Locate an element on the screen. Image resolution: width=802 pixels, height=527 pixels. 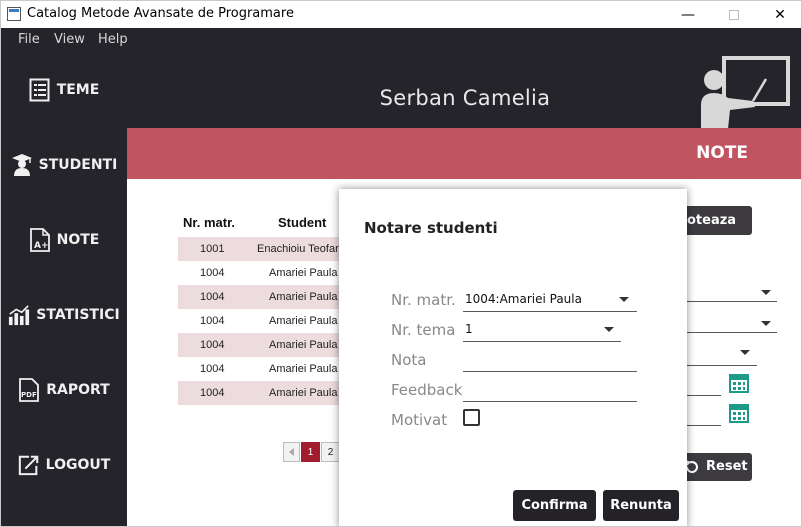
column-header-student: Student is located at coordinates (302, 222).